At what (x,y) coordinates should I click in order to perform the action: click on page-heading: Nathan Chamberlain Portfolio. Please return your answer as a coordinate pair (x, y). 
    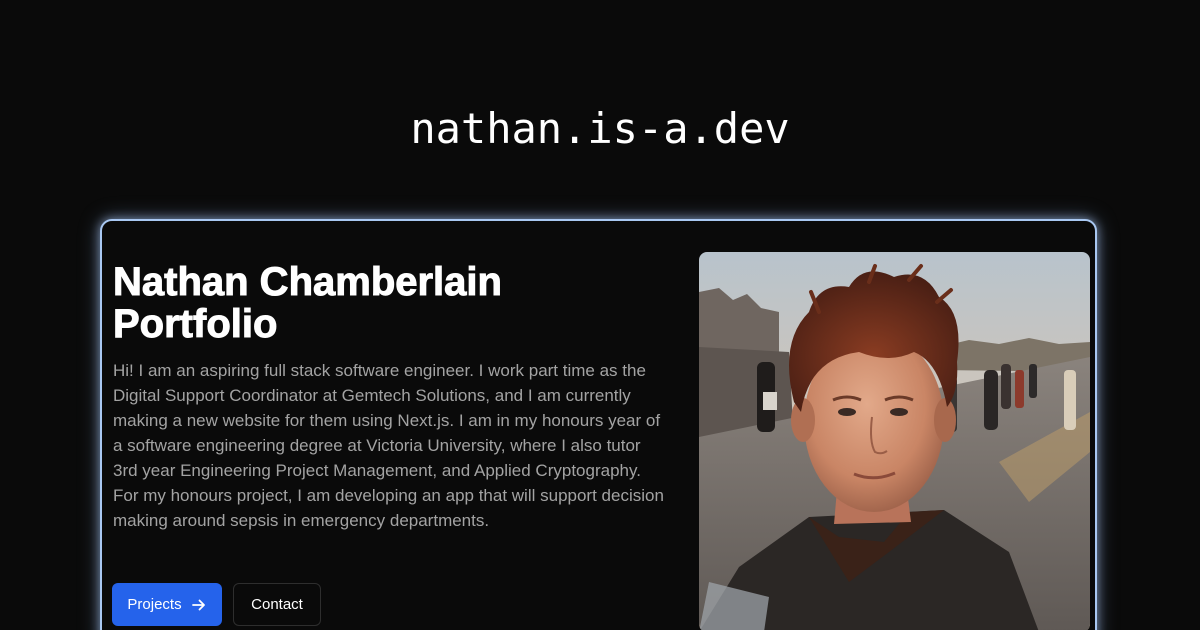
    Looking at the image, I should click on (383, 303).